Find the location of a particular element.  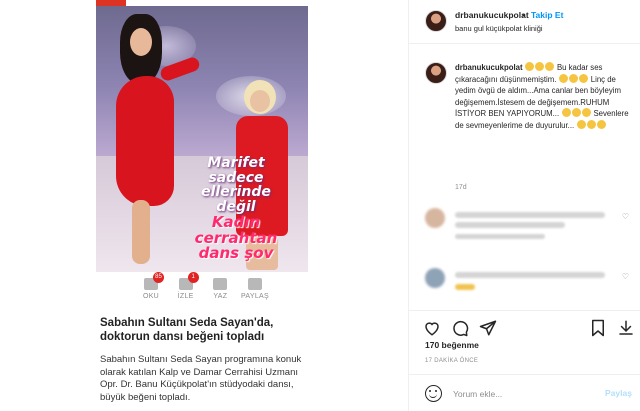

comment-input is located at coordinates (523, 393).